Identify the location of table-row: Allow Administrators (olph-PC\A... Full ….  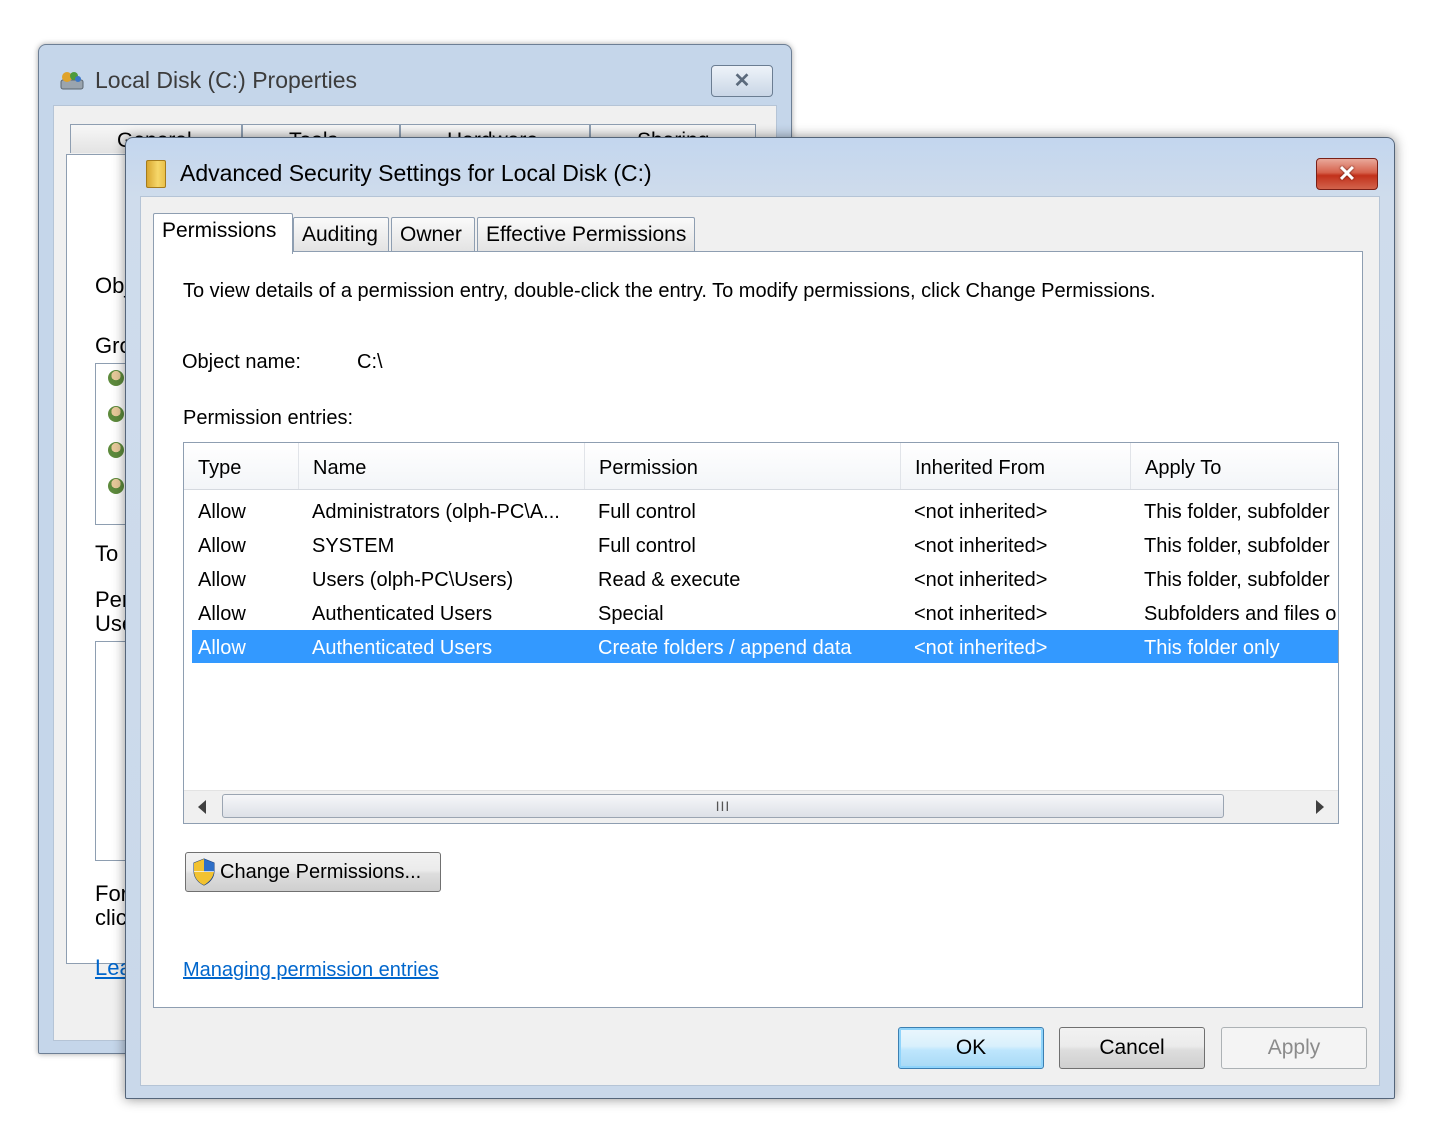
(765, 510).